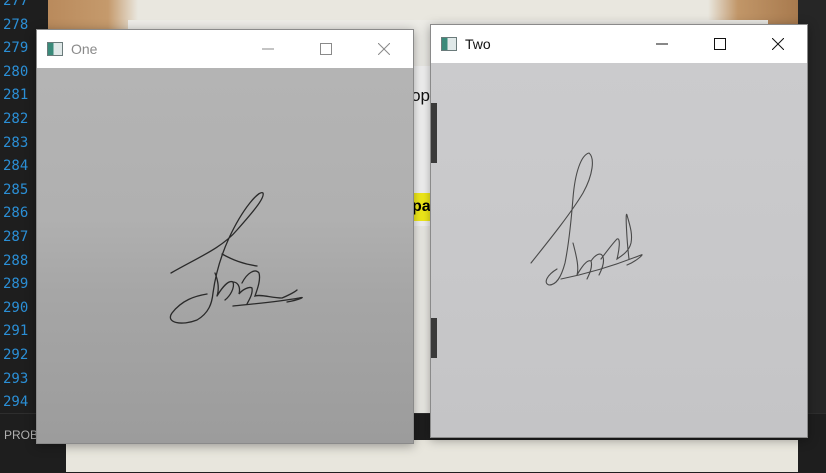  Describe the element at coordinates (84, 49) in the screenshot. I see `window-one-title: One` at that location.